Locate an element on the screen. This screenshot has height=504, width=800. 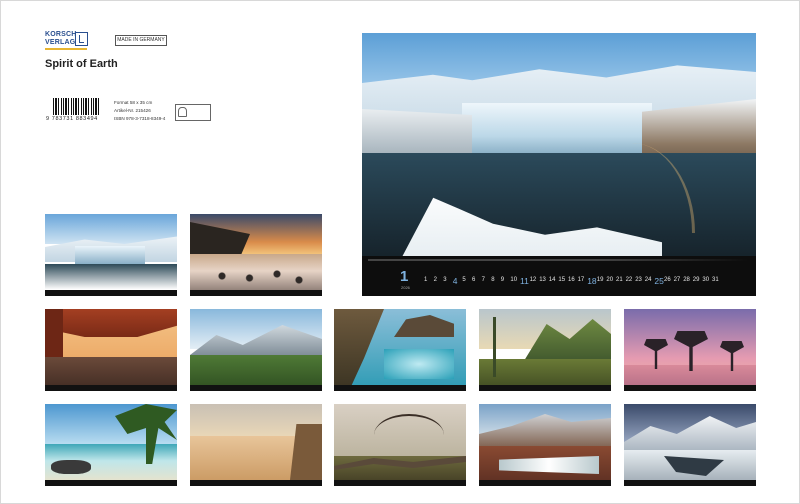
thumb-turquoise-bay is located at coordinates (400, 350).